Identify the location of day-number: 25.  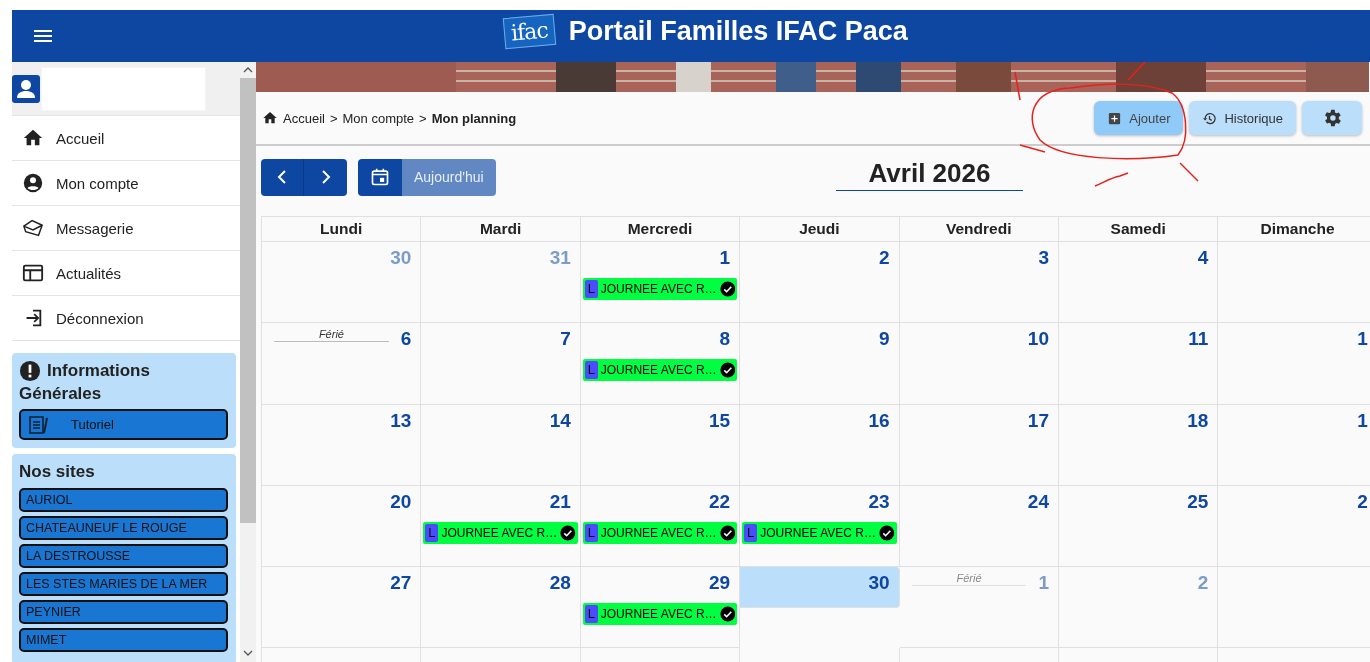
(1198, 501).